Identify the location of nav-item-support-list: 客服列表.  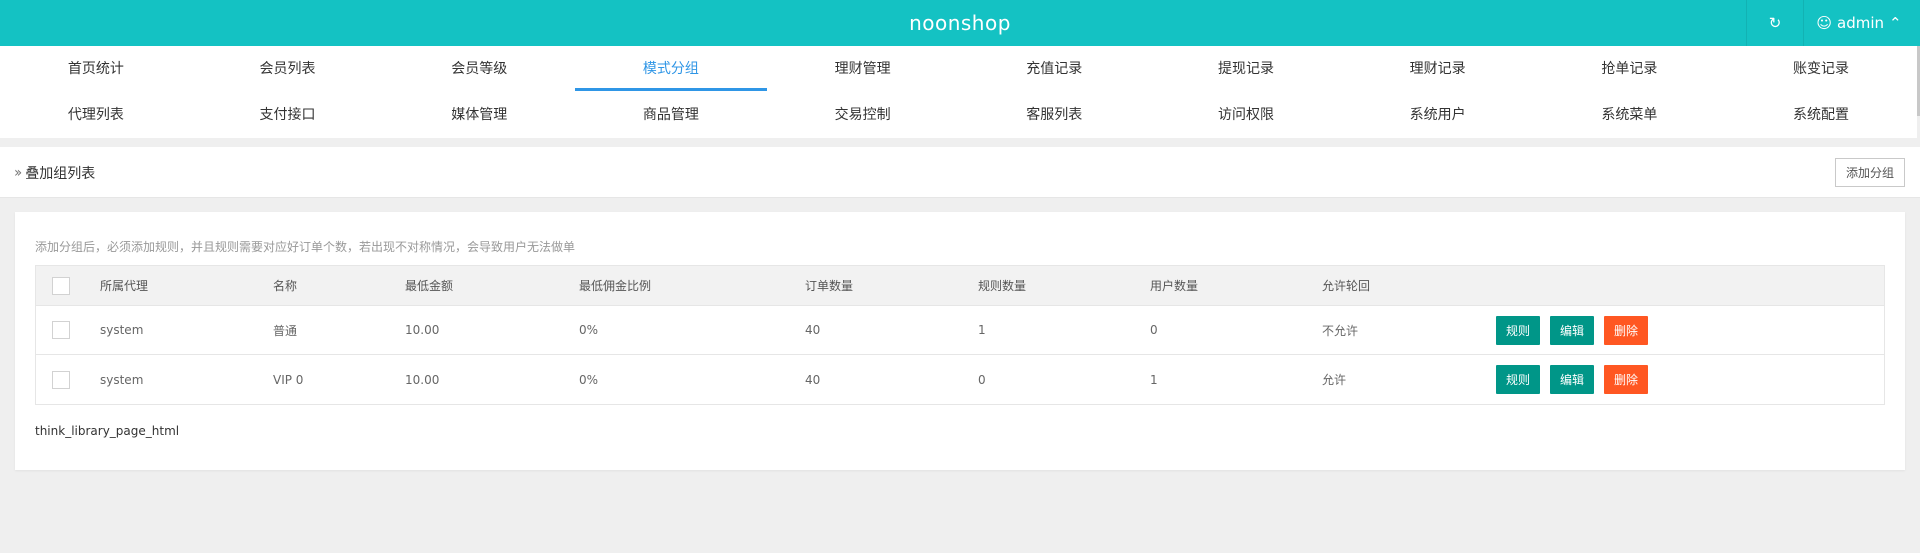
(1054, 115).